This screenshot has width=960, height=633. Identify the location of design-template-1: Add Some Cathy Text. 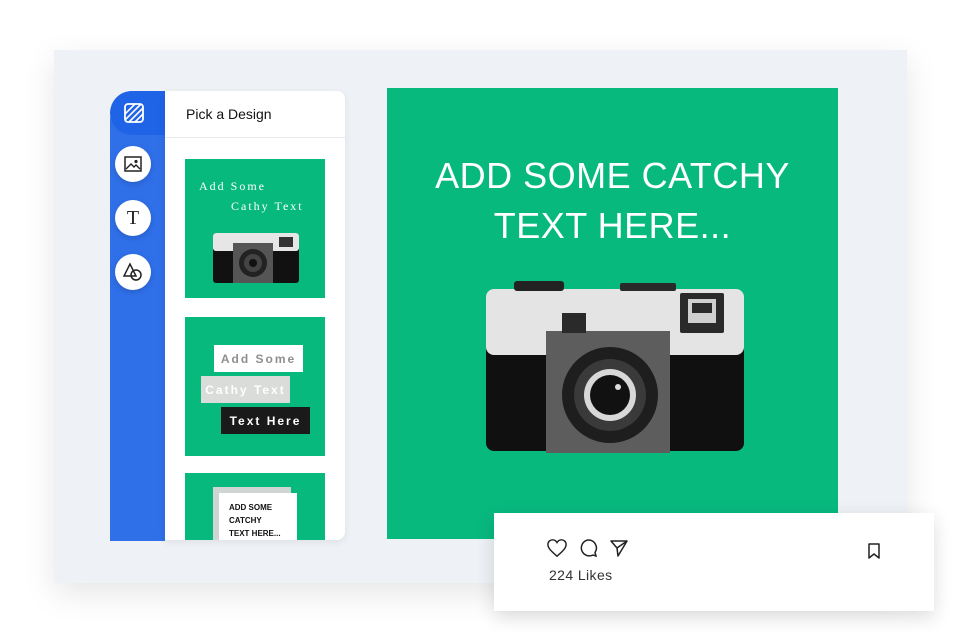
(255, 228).